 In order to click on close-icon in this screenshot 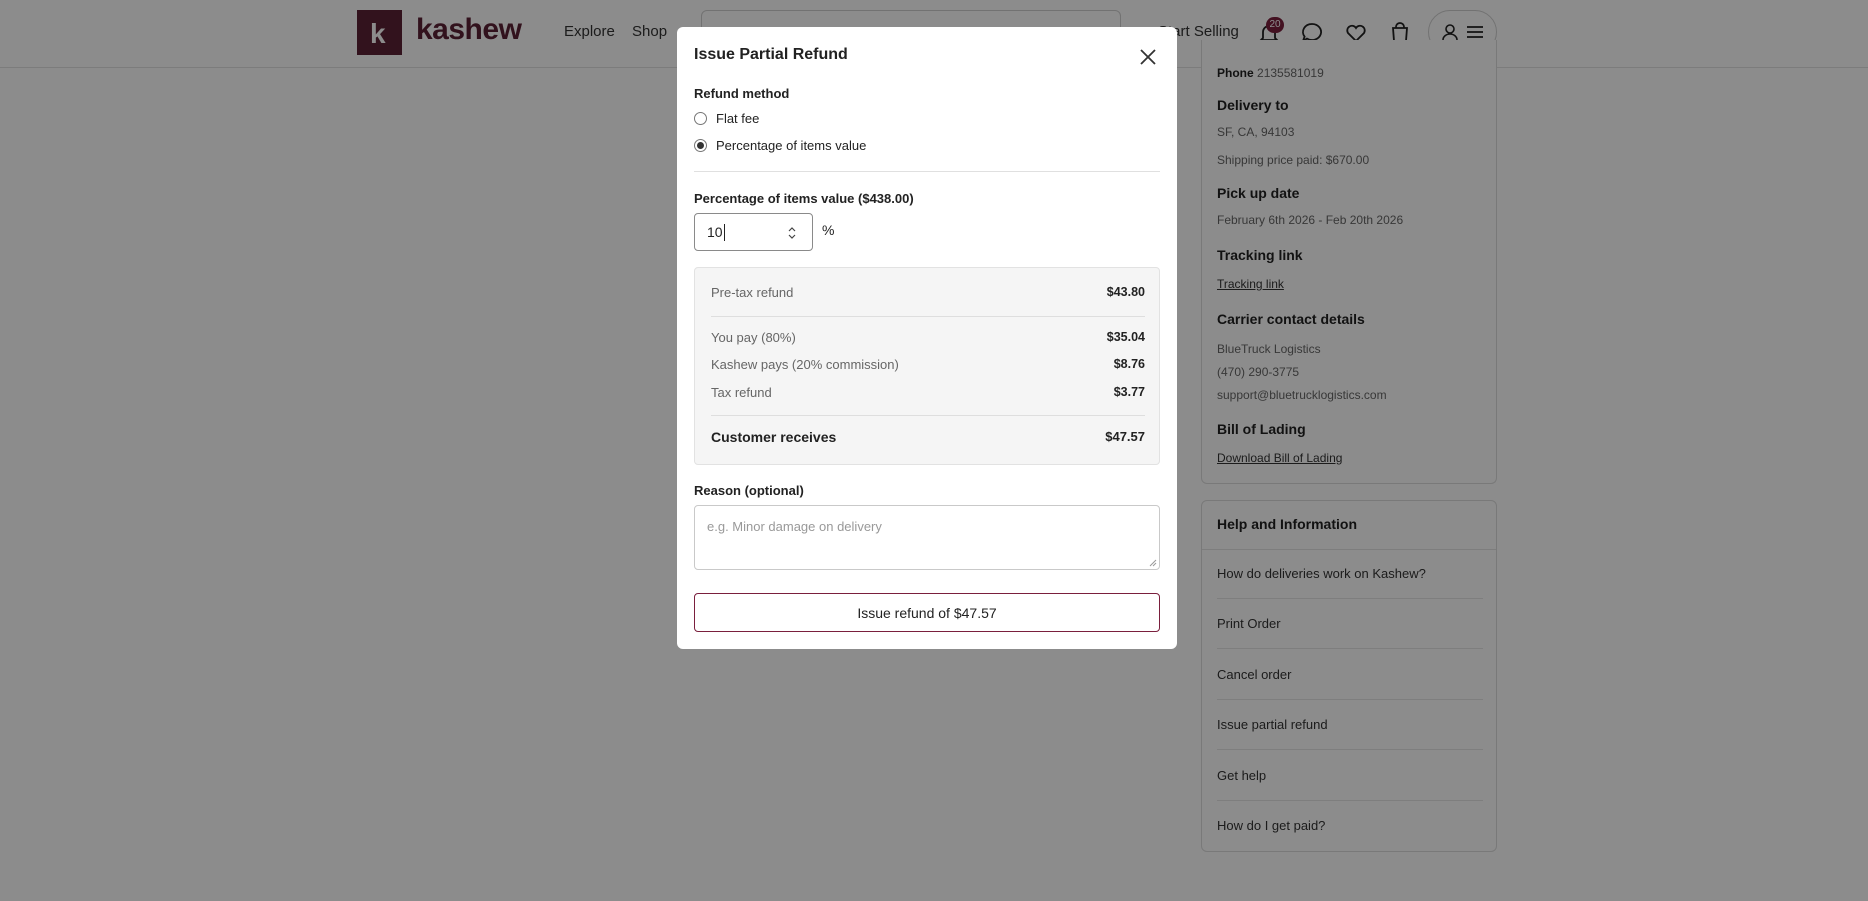, I will do `click(1148, 57)`.